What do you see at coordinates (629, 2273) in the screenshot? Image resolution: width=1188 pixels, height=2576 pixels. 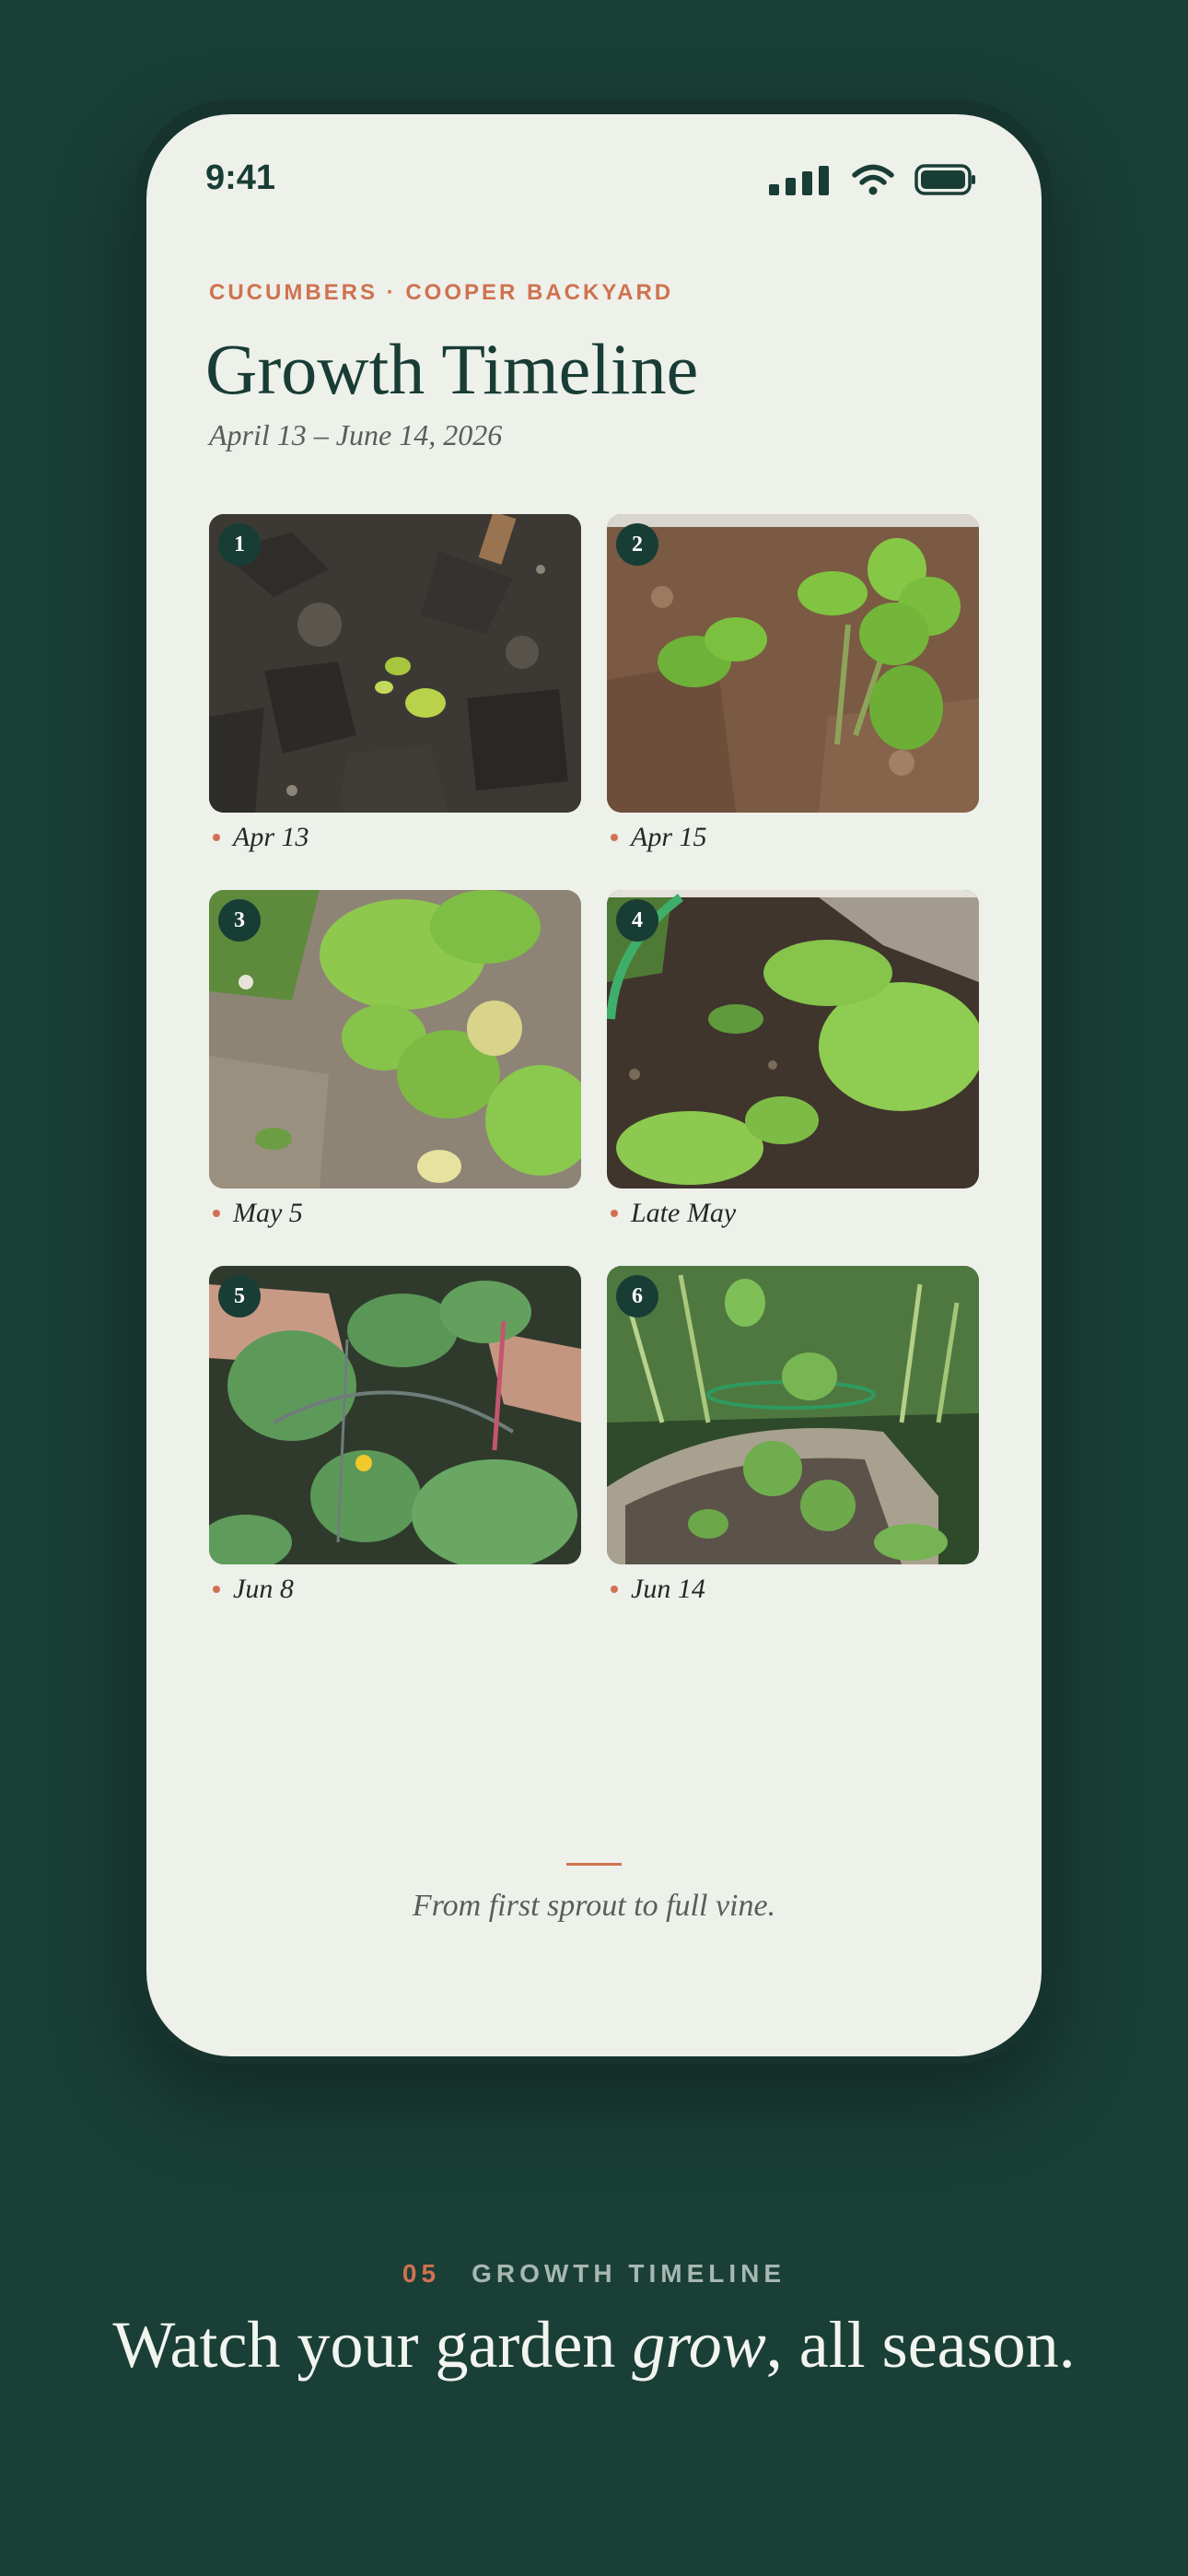 I see `section-name: GROWTH TIMELINE` at bounding box center [629, 2273].